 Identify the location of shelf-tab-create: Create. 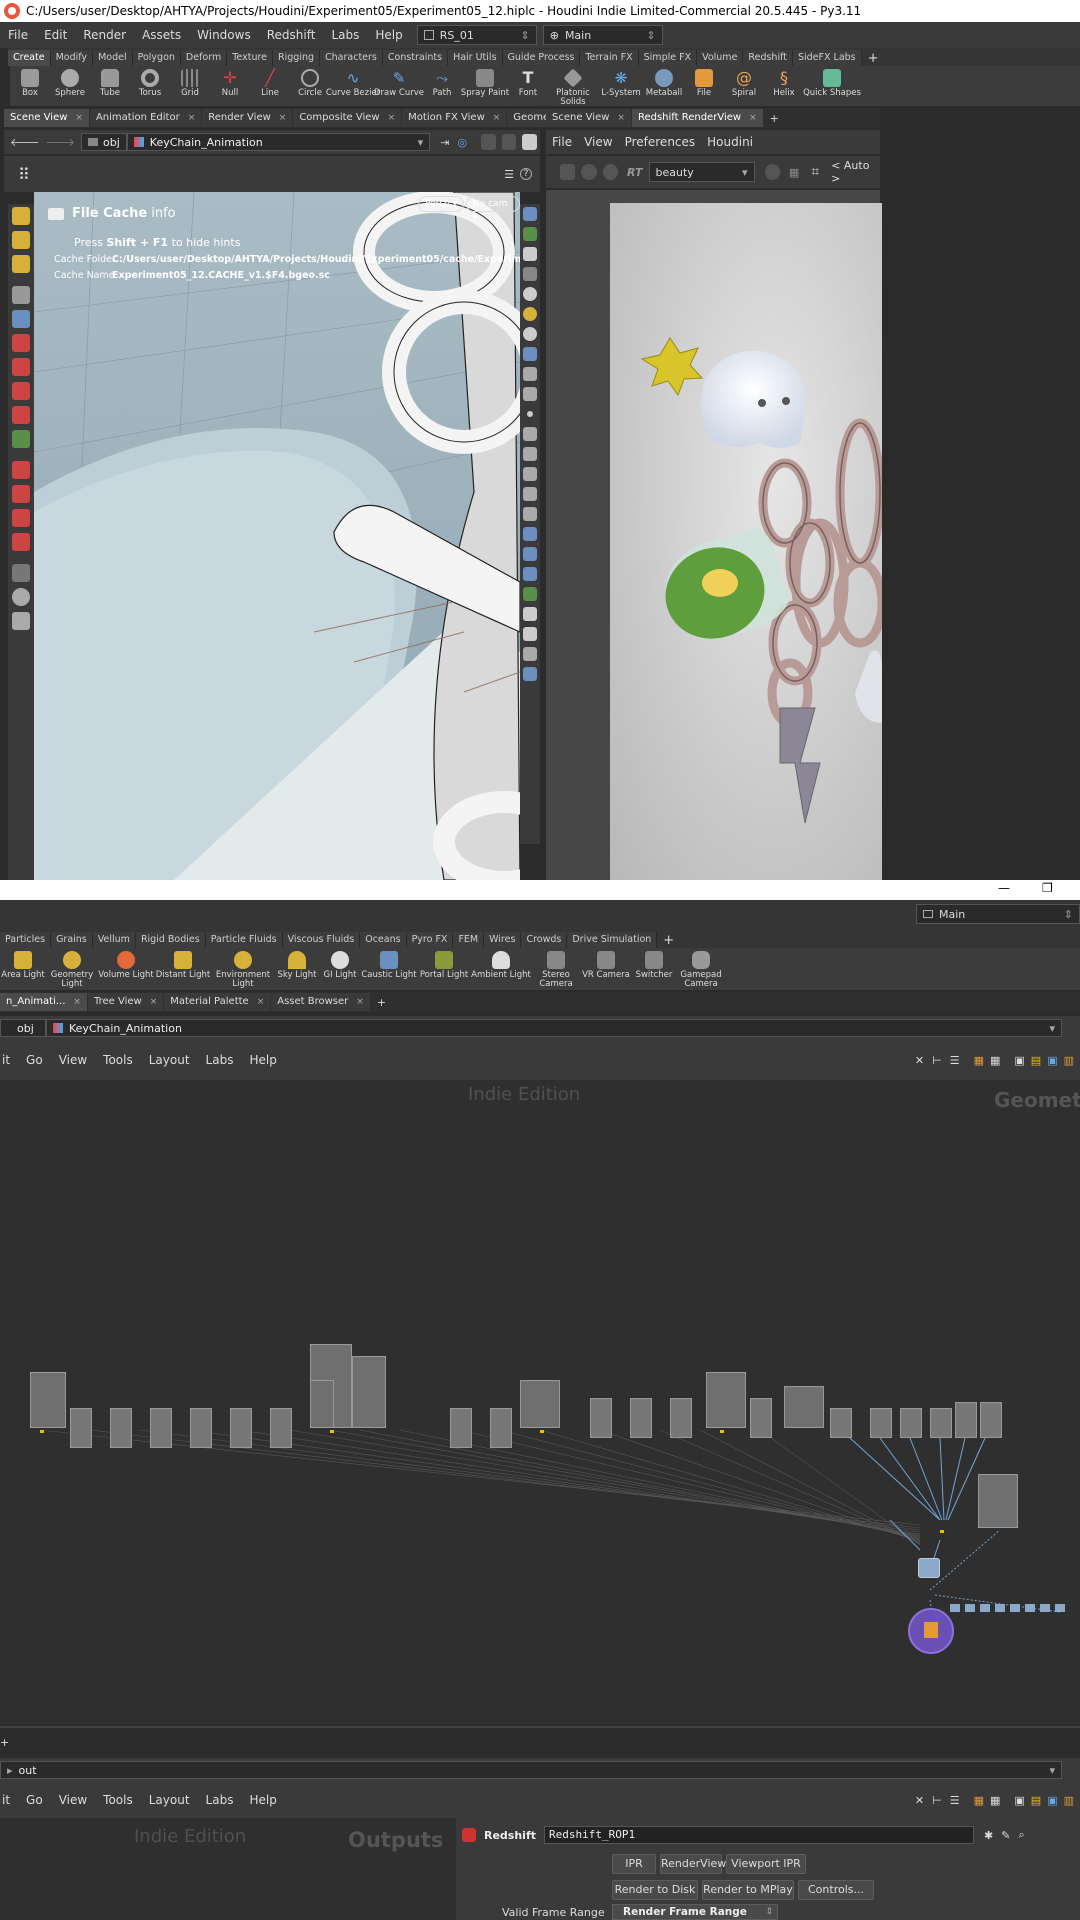
(29, 58).